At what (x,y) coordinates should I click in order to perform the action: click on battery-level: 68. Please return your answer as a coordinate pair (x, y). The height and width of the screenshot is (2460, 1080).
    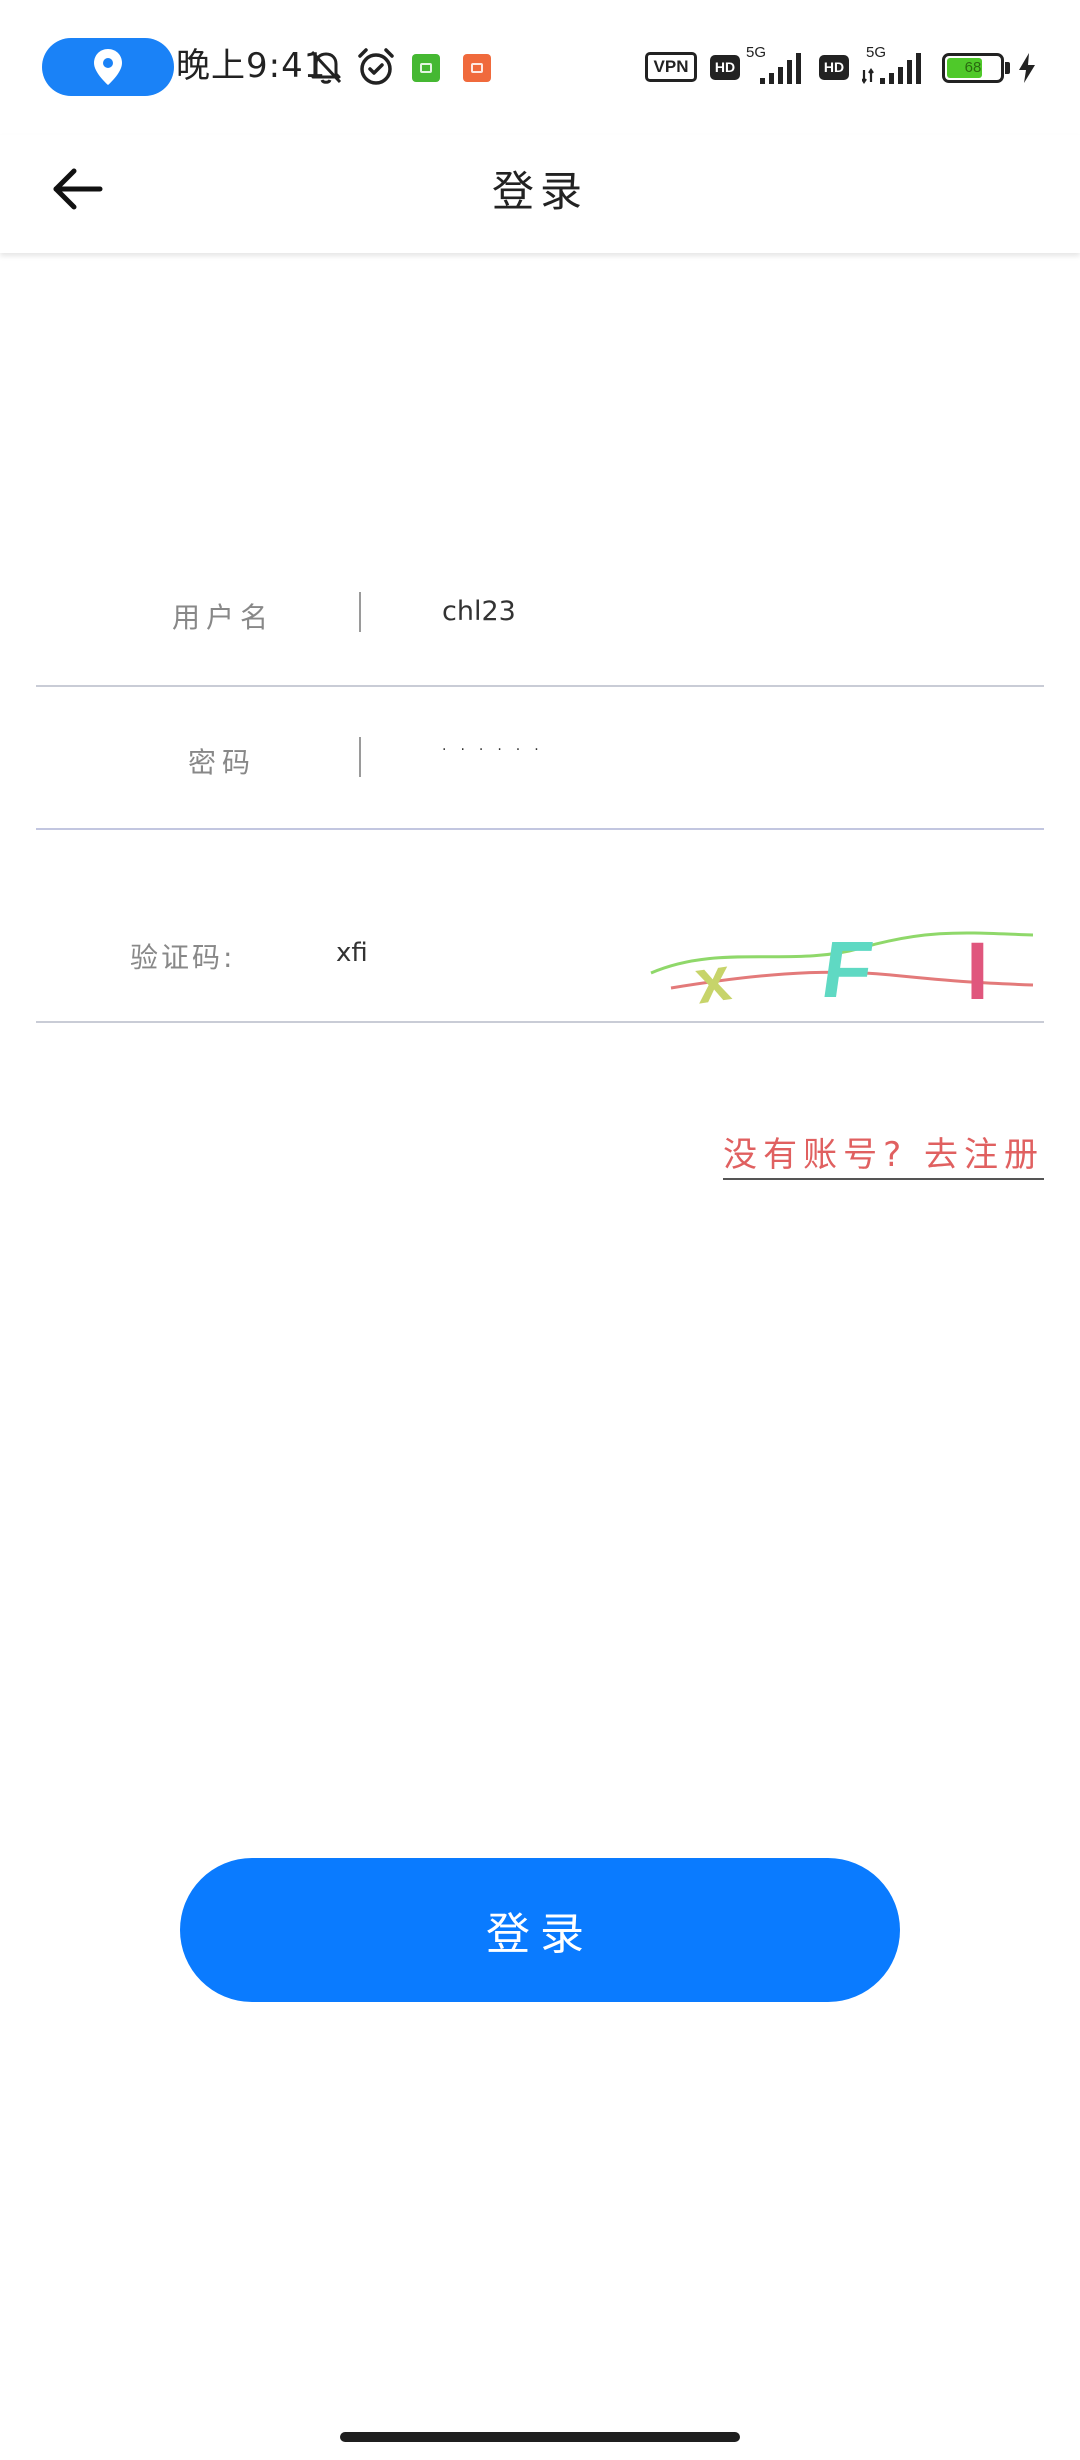
    Looking at the image, I should click on (973, 67).